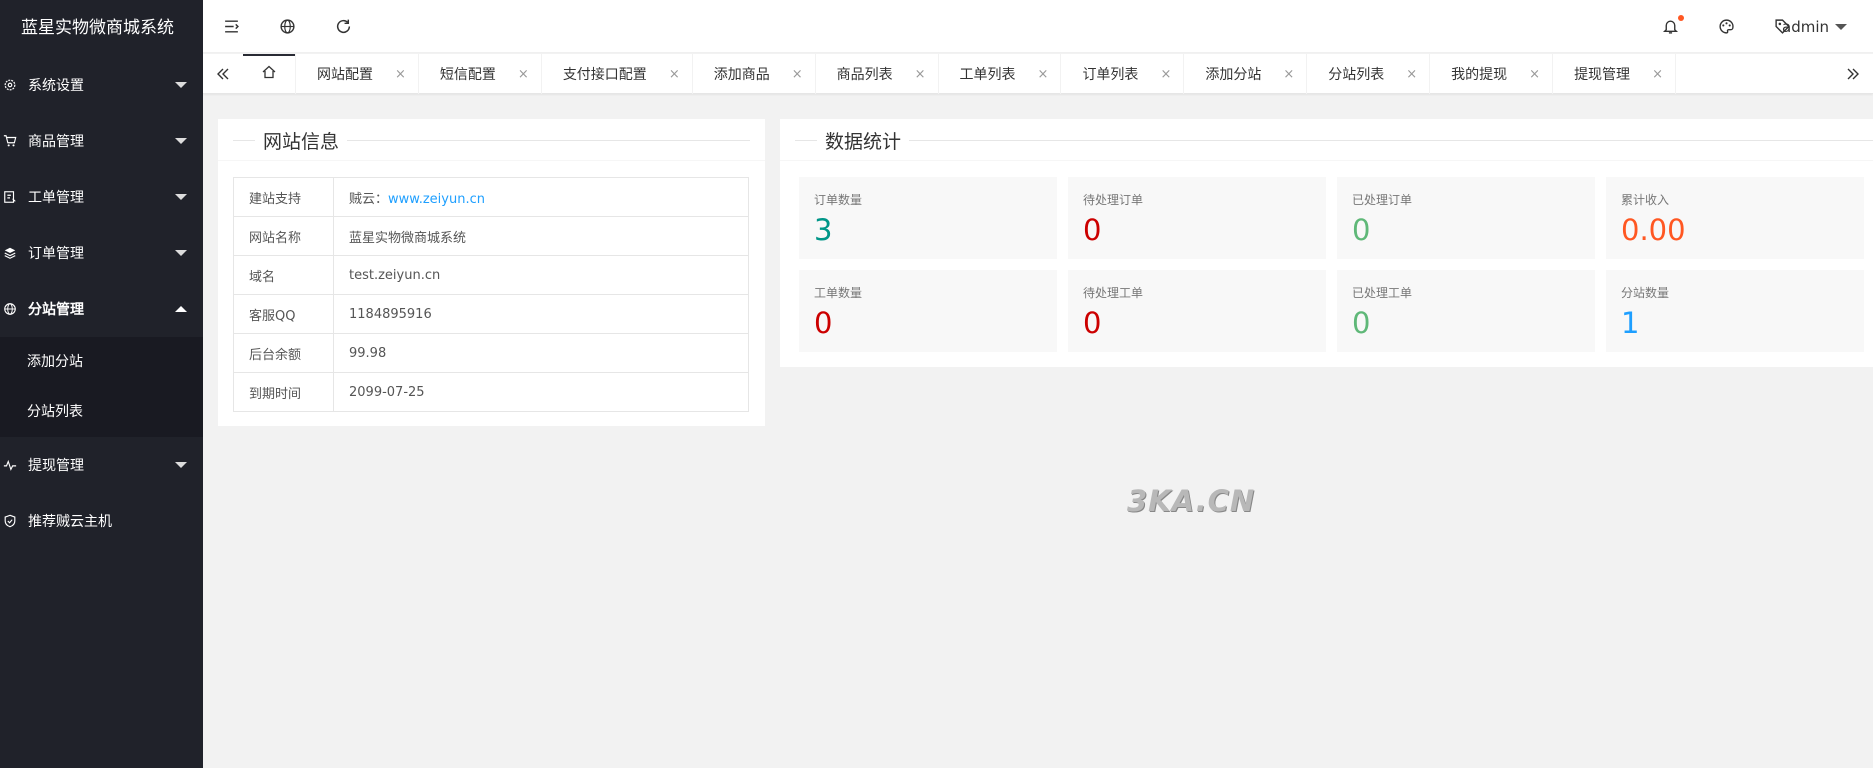 The width and height of the screenshot is (1873, 768). I want to click on home-icon, so click(269, 74).